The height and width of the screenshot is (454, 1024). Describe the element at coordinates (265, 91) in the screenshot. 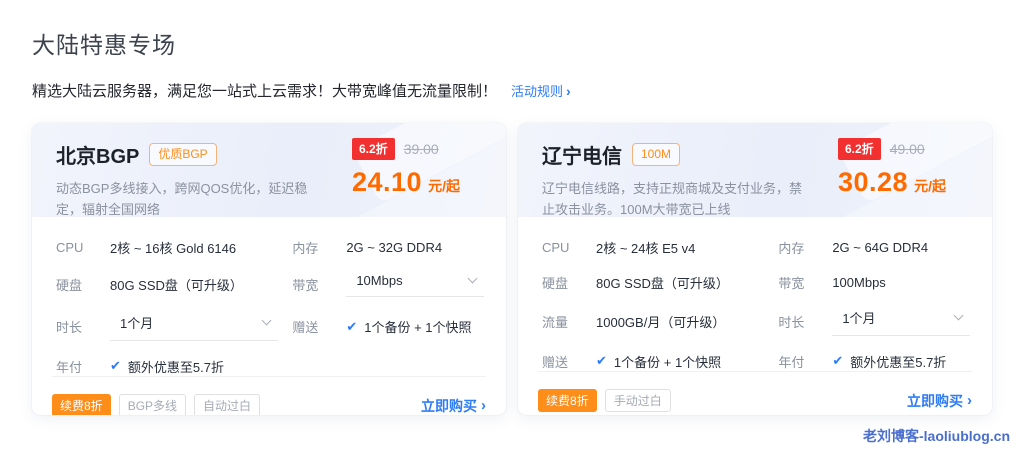

I see `page-subtitle: 精选大陆云服务器，满足您一站式上云需求！大带宽峰值无流量限制！` at that location.